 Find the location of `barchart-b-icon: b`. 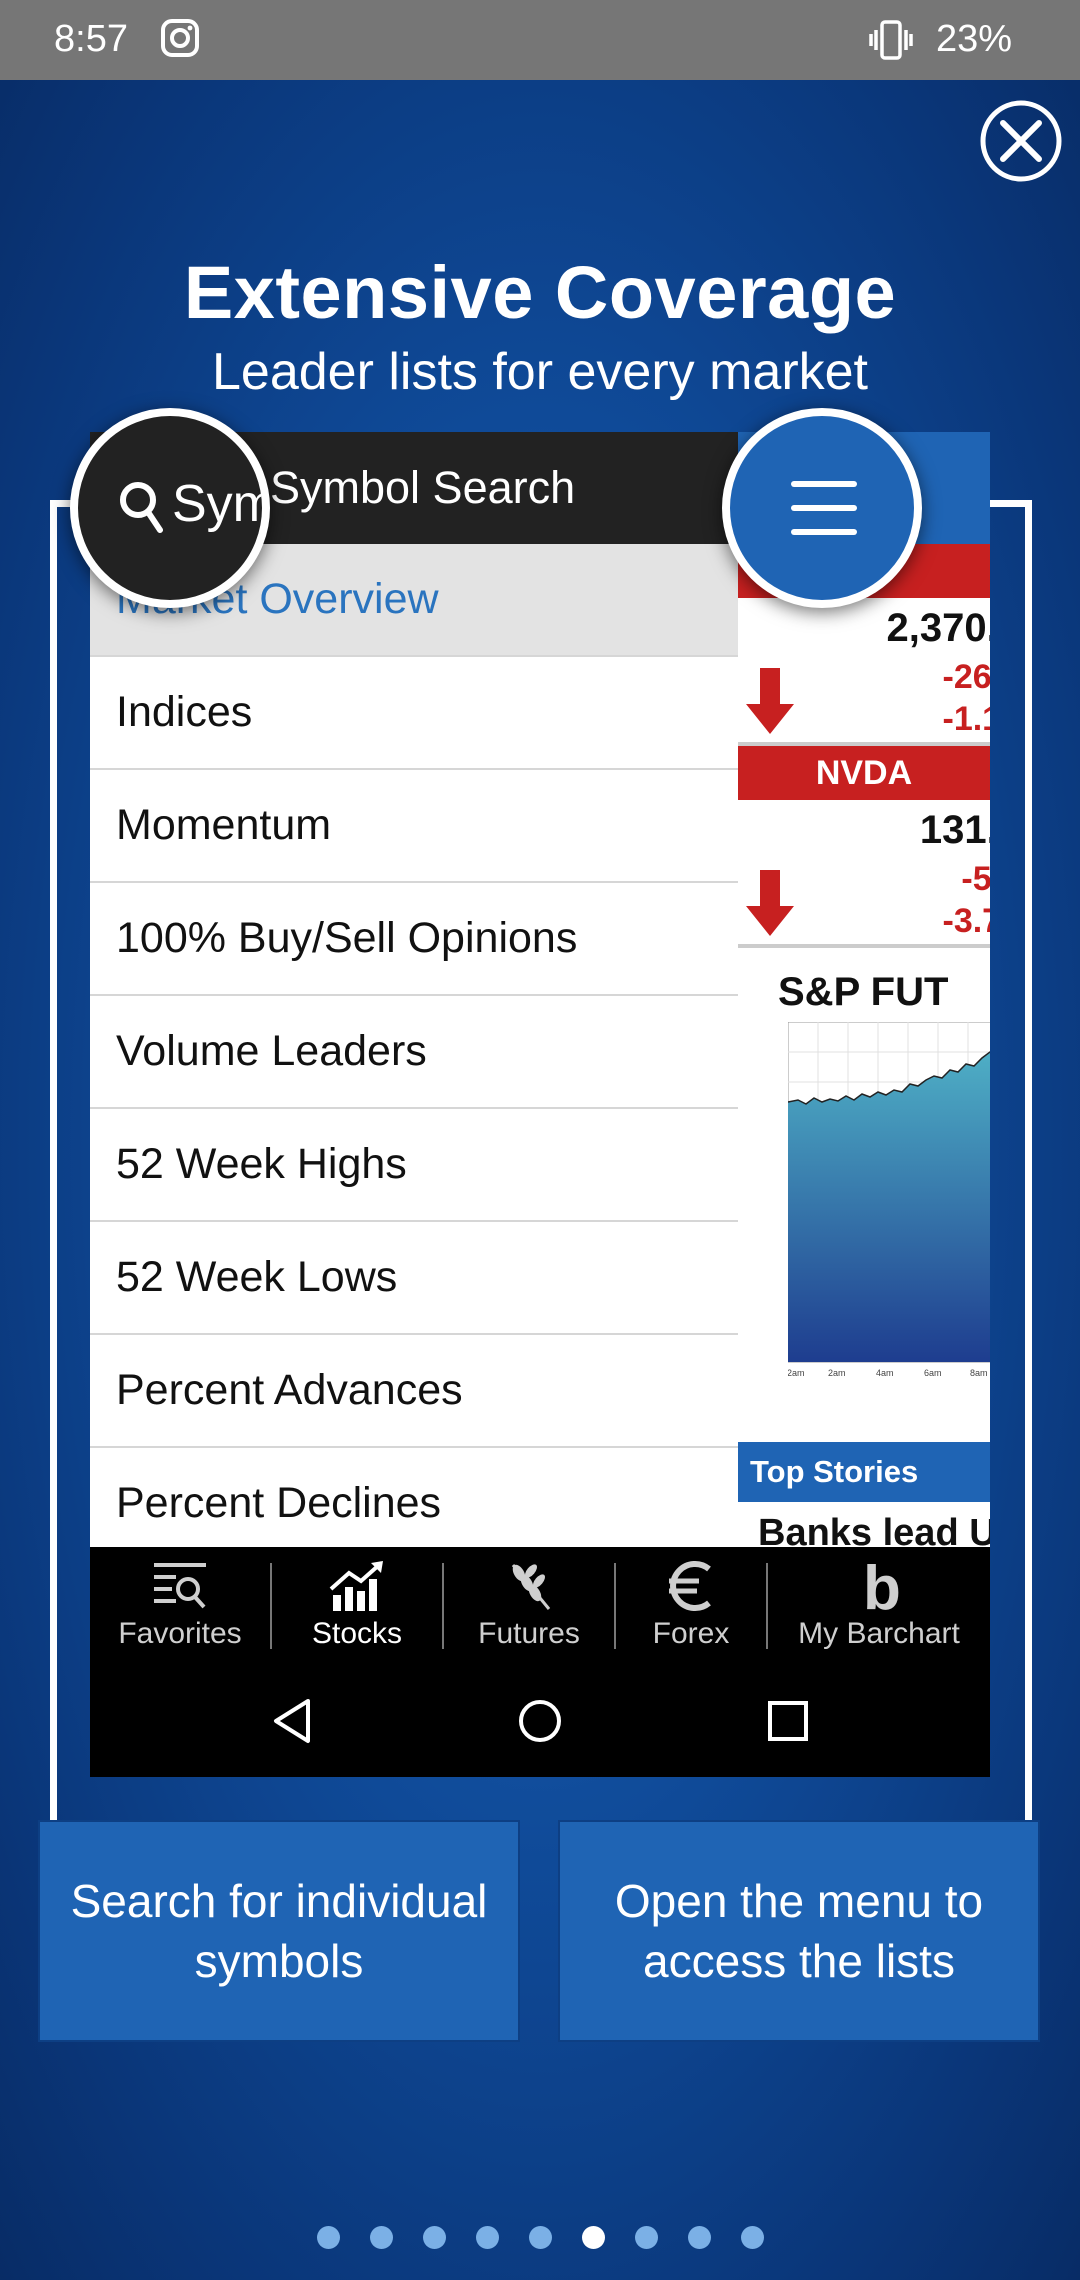

barchart-b-icon: b is located at coordinates (882, 1586).